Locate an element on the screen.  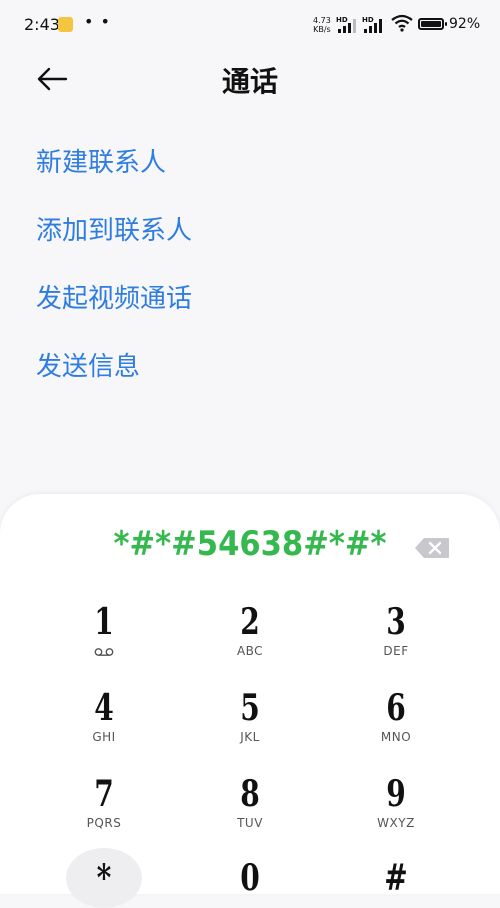
key-digit: 8 is located at coordinates (250, 794).